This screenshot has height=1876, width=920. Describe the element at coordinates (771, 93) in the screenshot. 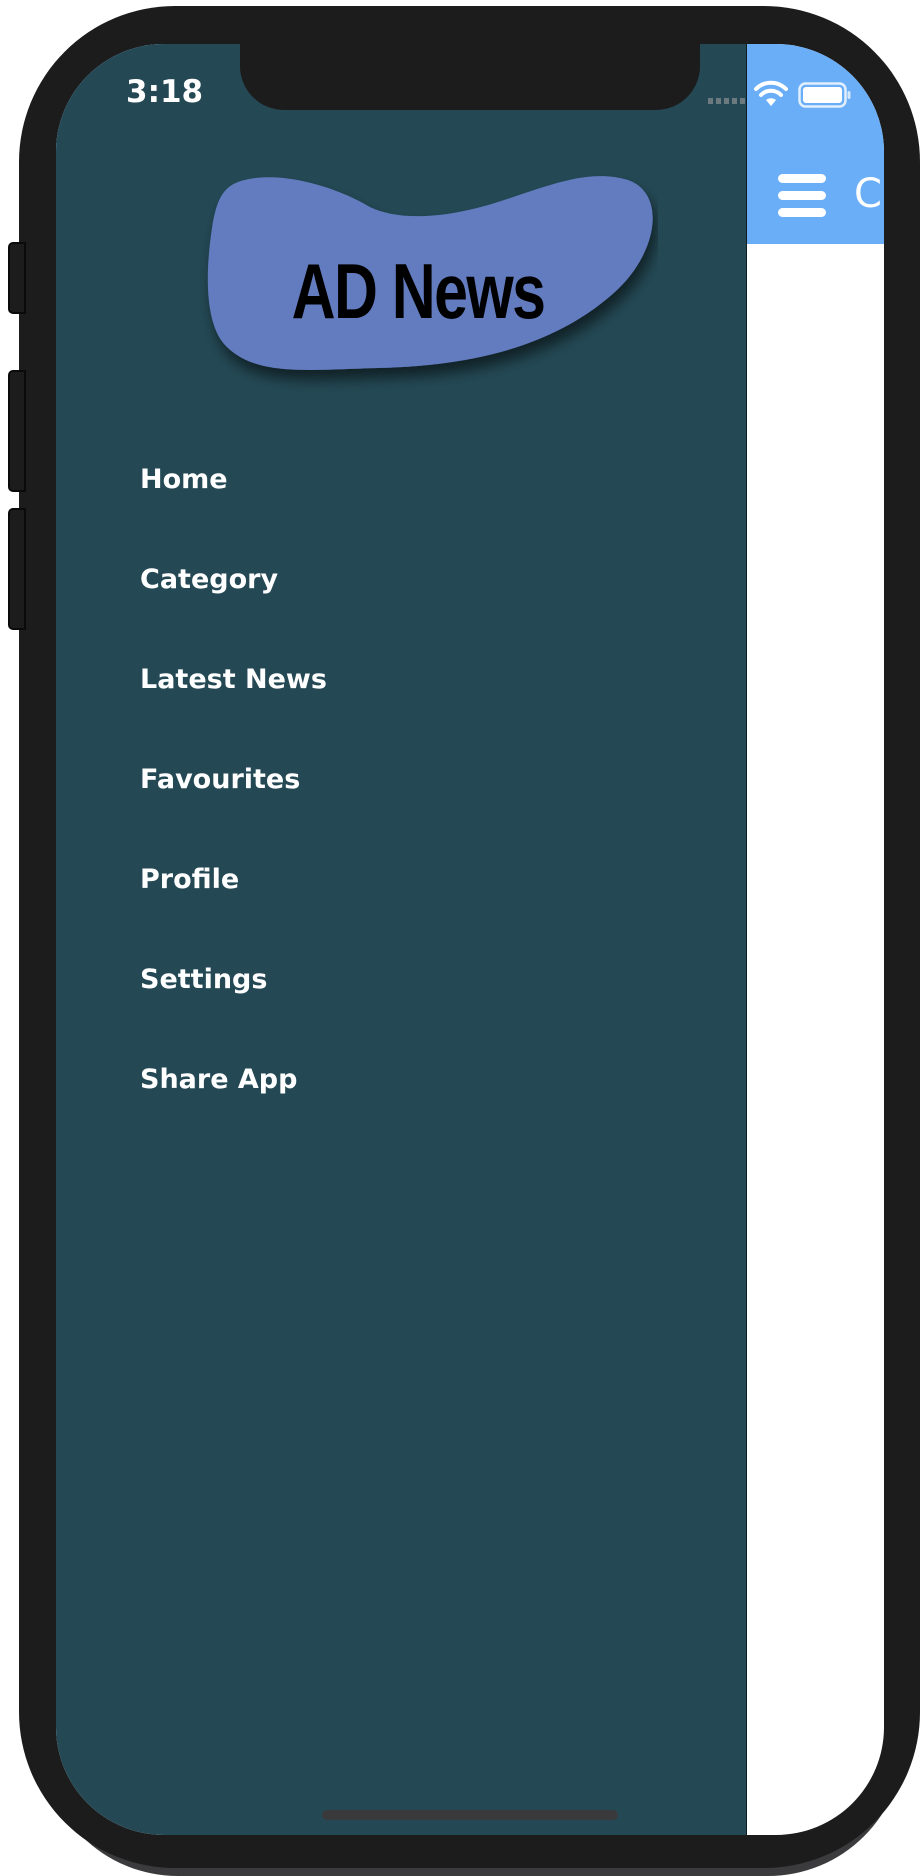

I see `wifi-icon` at that location.